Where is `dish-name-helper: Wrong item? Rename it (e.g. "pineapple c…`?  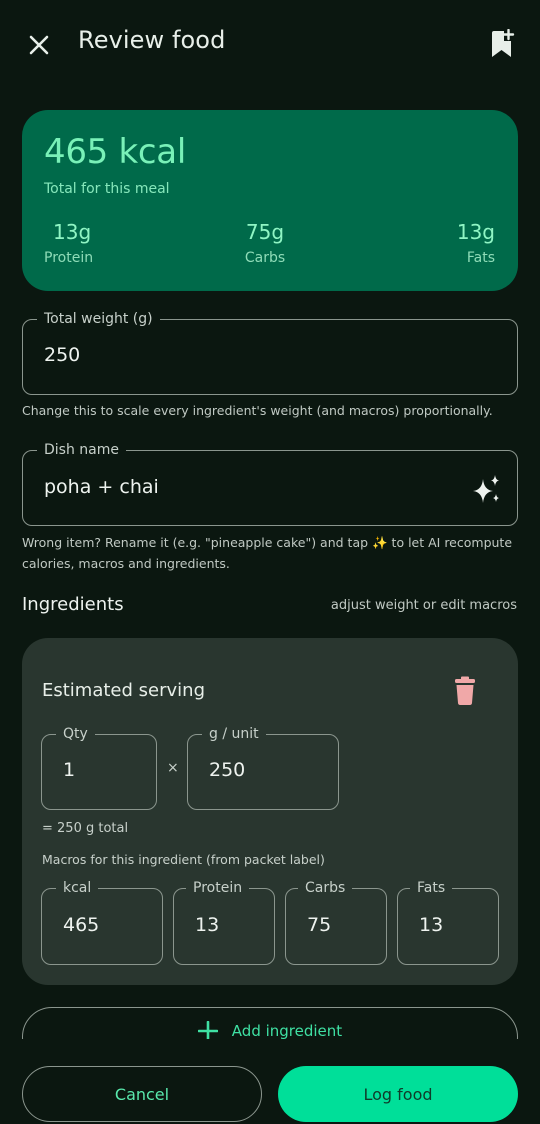
dish-name-helper: Wrong item? Rename it (e.g. "pineapple c… is located at coordinates (267, 553).